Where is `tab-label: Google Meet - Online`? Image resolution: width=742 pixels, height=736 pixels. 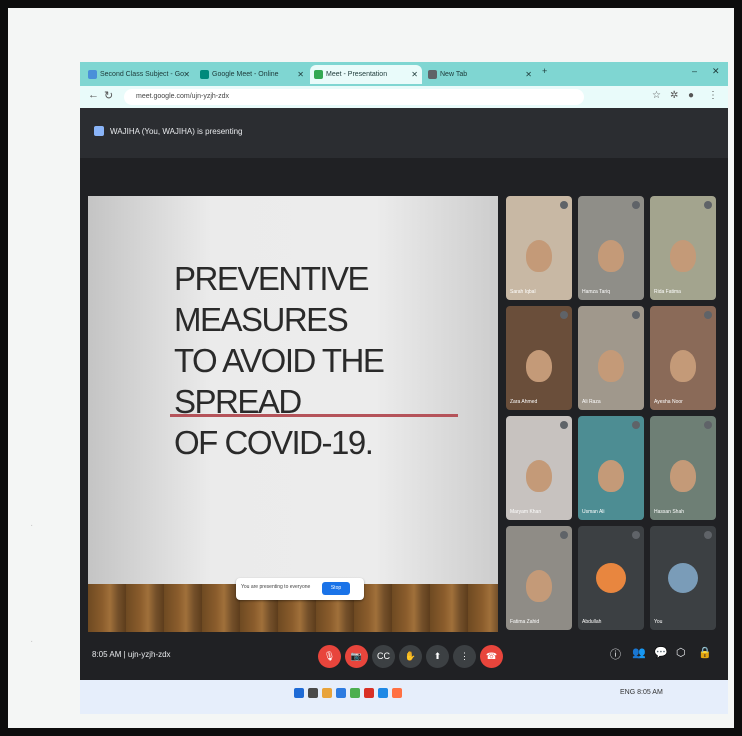 tab-label: Google Meet - Online is located at coordinates (245, 74).